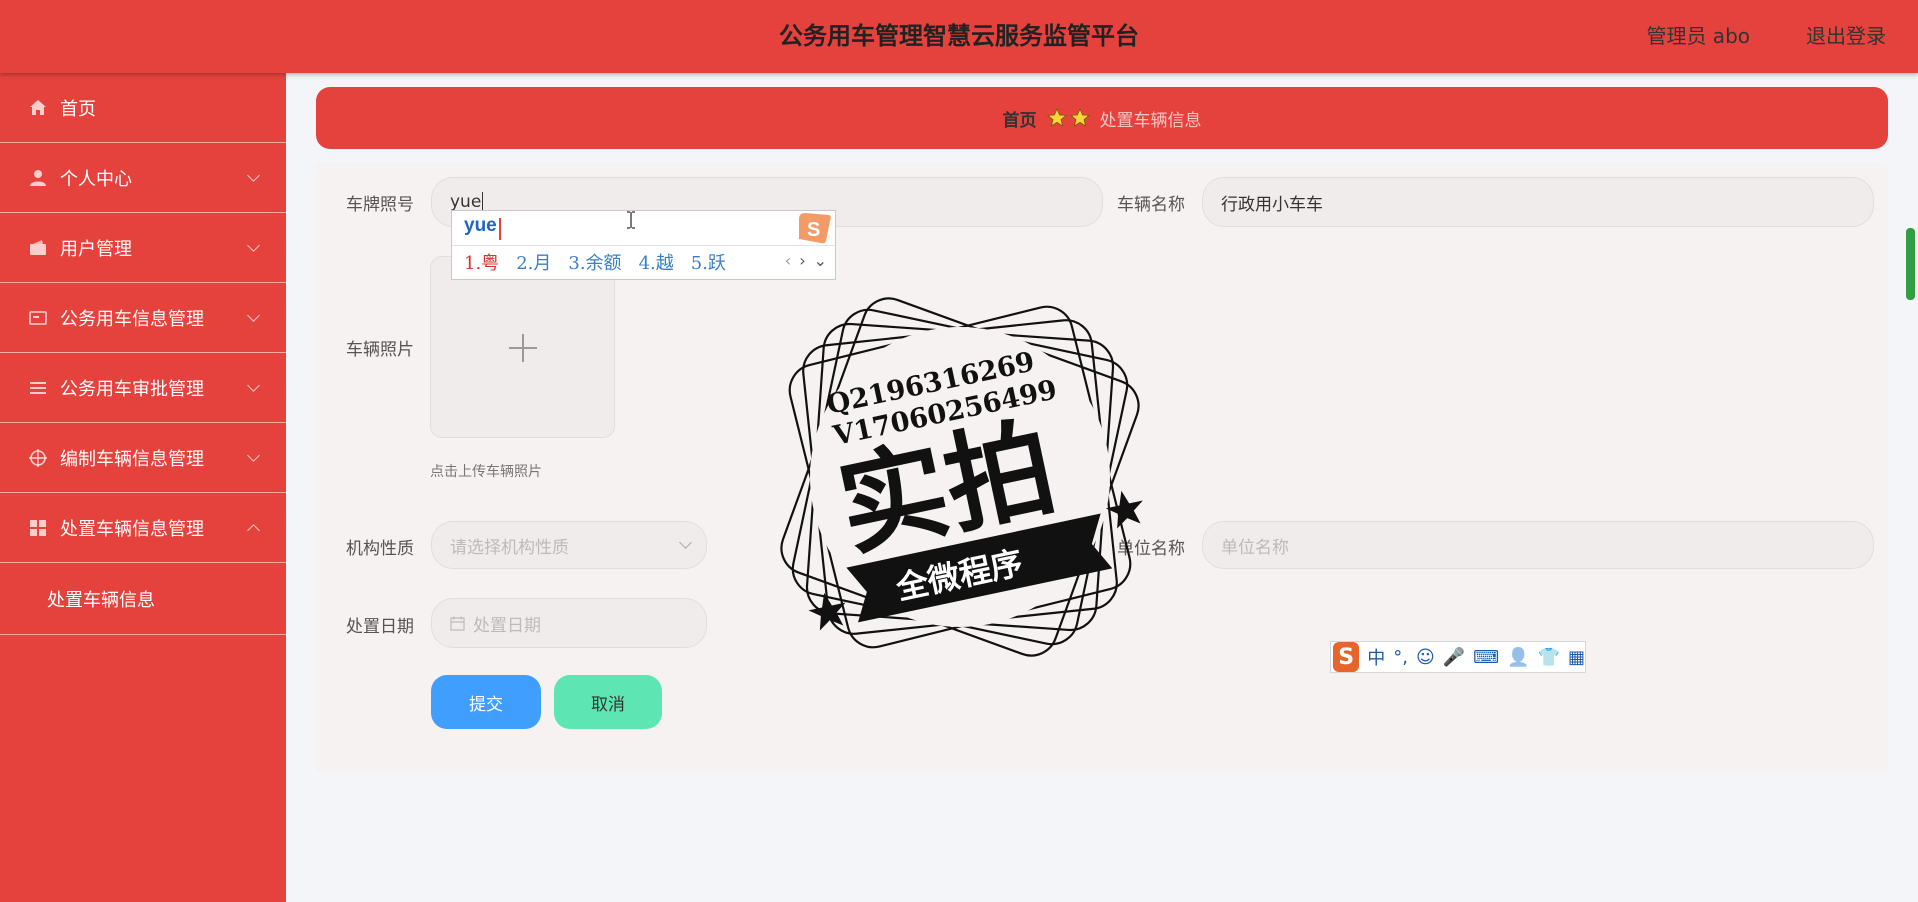  Describe the element at coordinates (1549, 657) in the screenshot. I see `skin-icon: 👕` at that location.